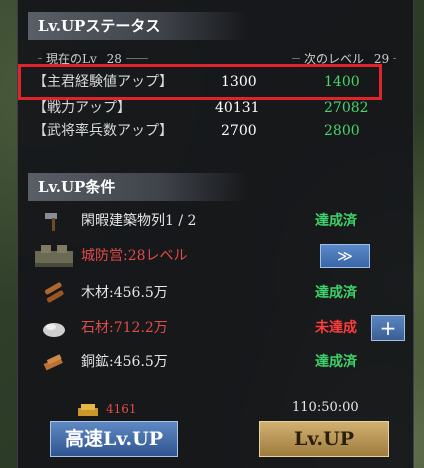  Describe the element at coordinates (218, 293) in the screenshot. I see `condition-row: 木材:456.5万 達成済` at that location.